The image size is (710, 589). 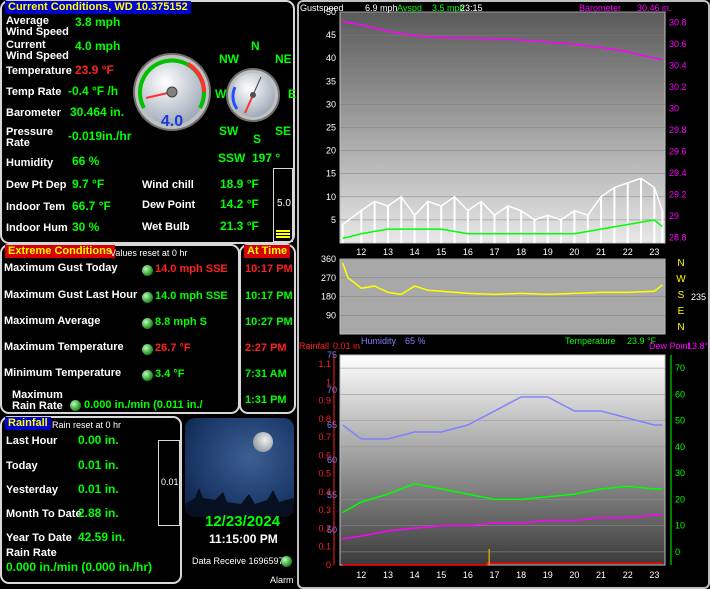 What do you see at coordinates (28, 423) in the screenshot?
I see `rainfall-title: Rainfall` at bounding box center [28, 423].